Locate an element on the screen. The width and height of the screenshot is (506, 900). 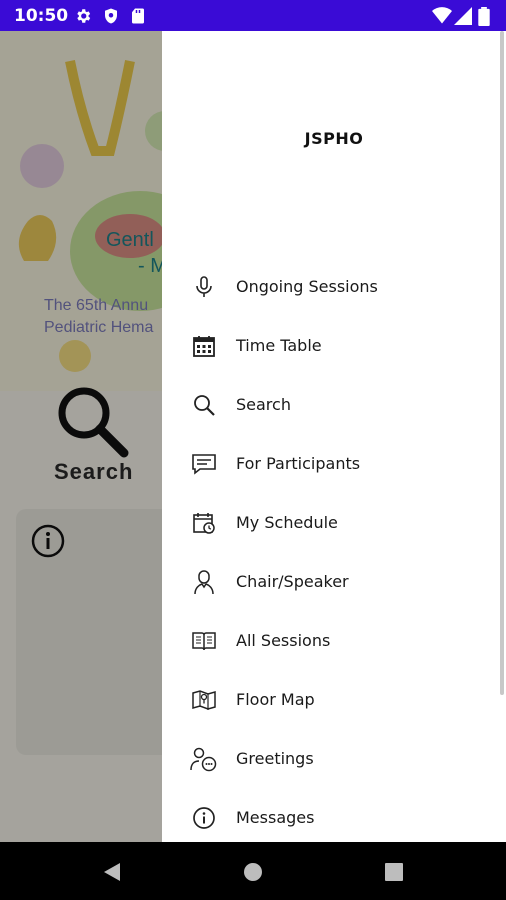
menu-item-label: All Sessions is located at coordinates (283, 640).